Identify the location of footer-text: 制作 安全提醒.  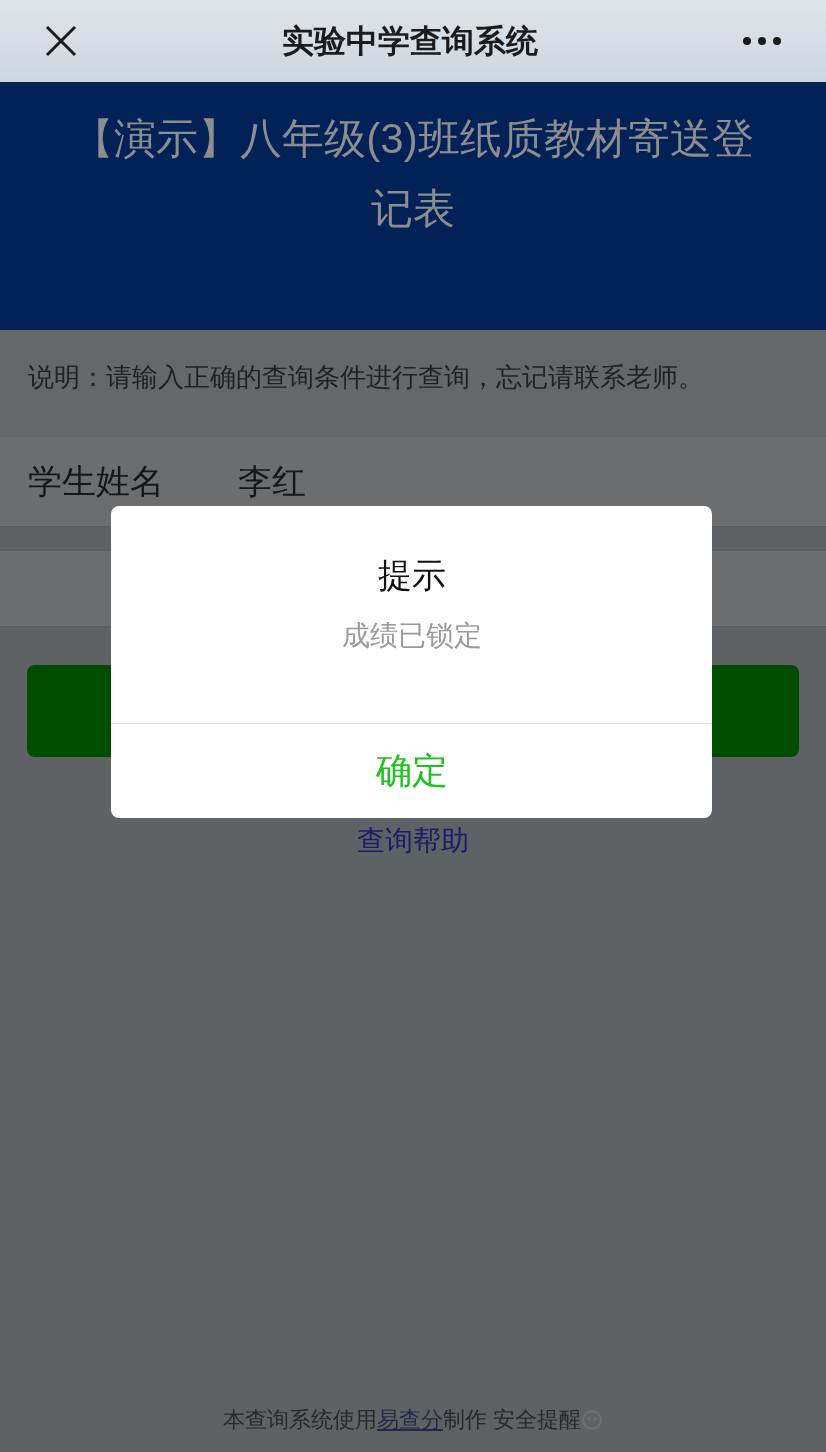
(512, 1420).